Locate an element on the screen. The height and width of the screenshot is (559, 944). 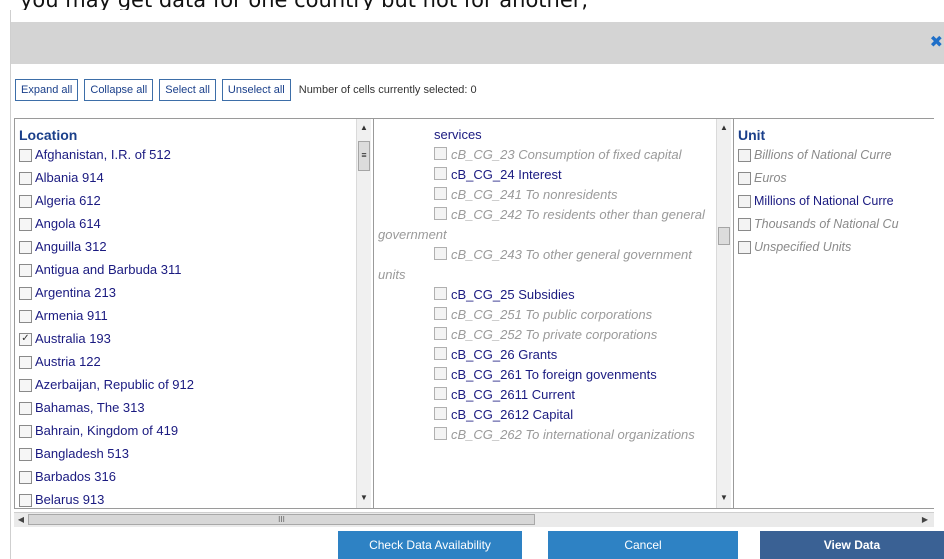
location-item: Armenia 911 is located at coordinates (185, 319).